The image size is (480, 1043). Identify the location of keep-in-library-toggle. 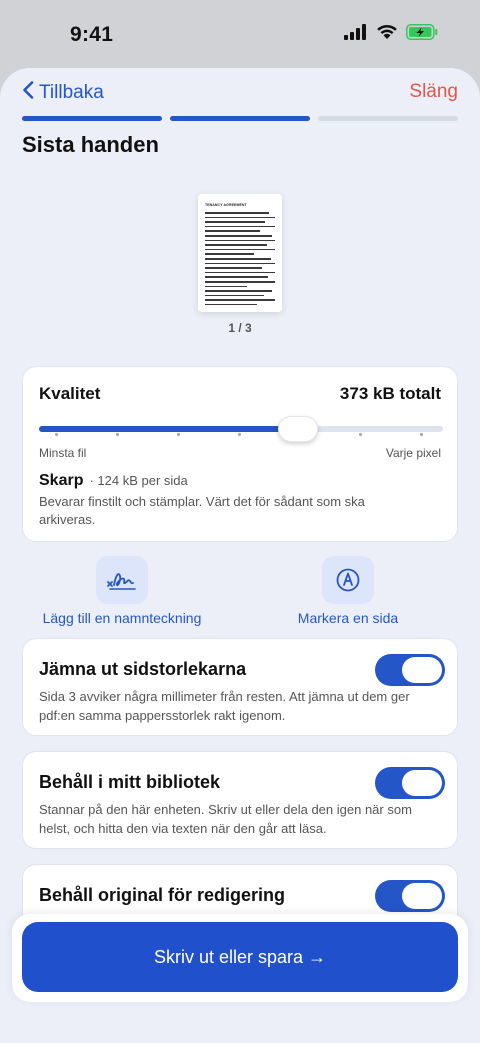
(410, 783).